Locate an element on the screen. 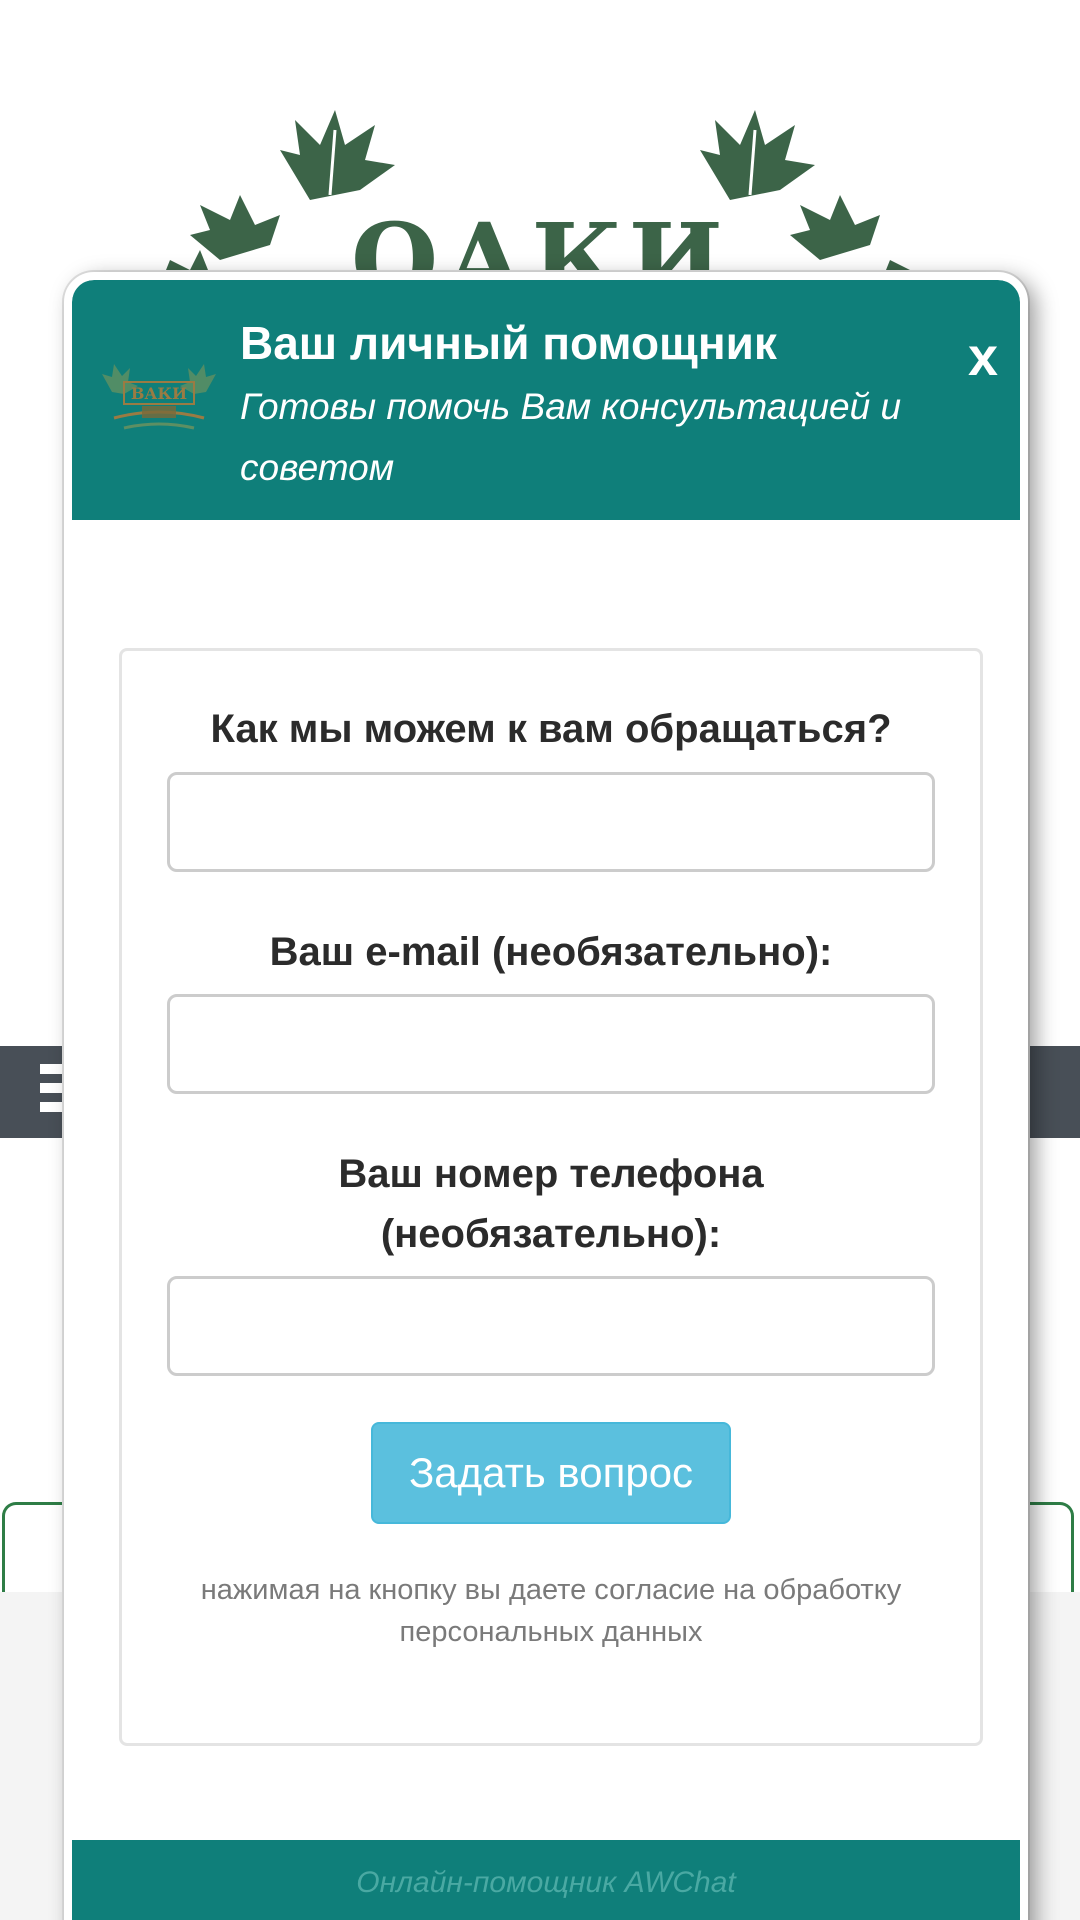  company-logo-icon: ВАКИ is located at coordinates (159, 397).